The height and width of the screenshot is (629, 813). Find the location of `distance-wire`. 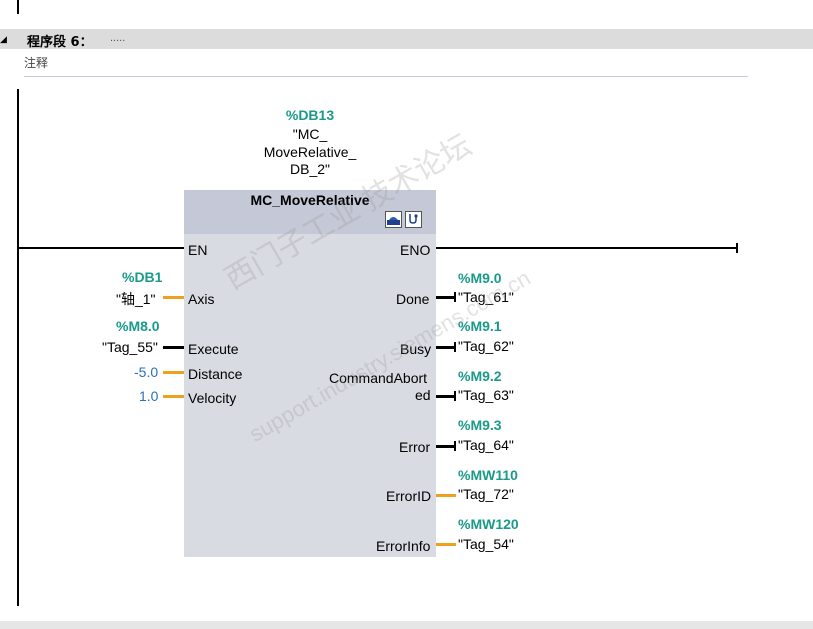

distance-wire is located at coordinates (173, 372).